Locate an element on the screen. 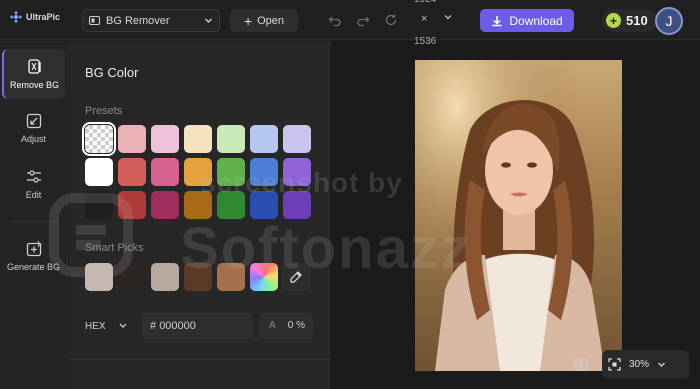 The height and width of the screenshot is (389, 700). open-button: + Open is located at coordinates (264, 20).